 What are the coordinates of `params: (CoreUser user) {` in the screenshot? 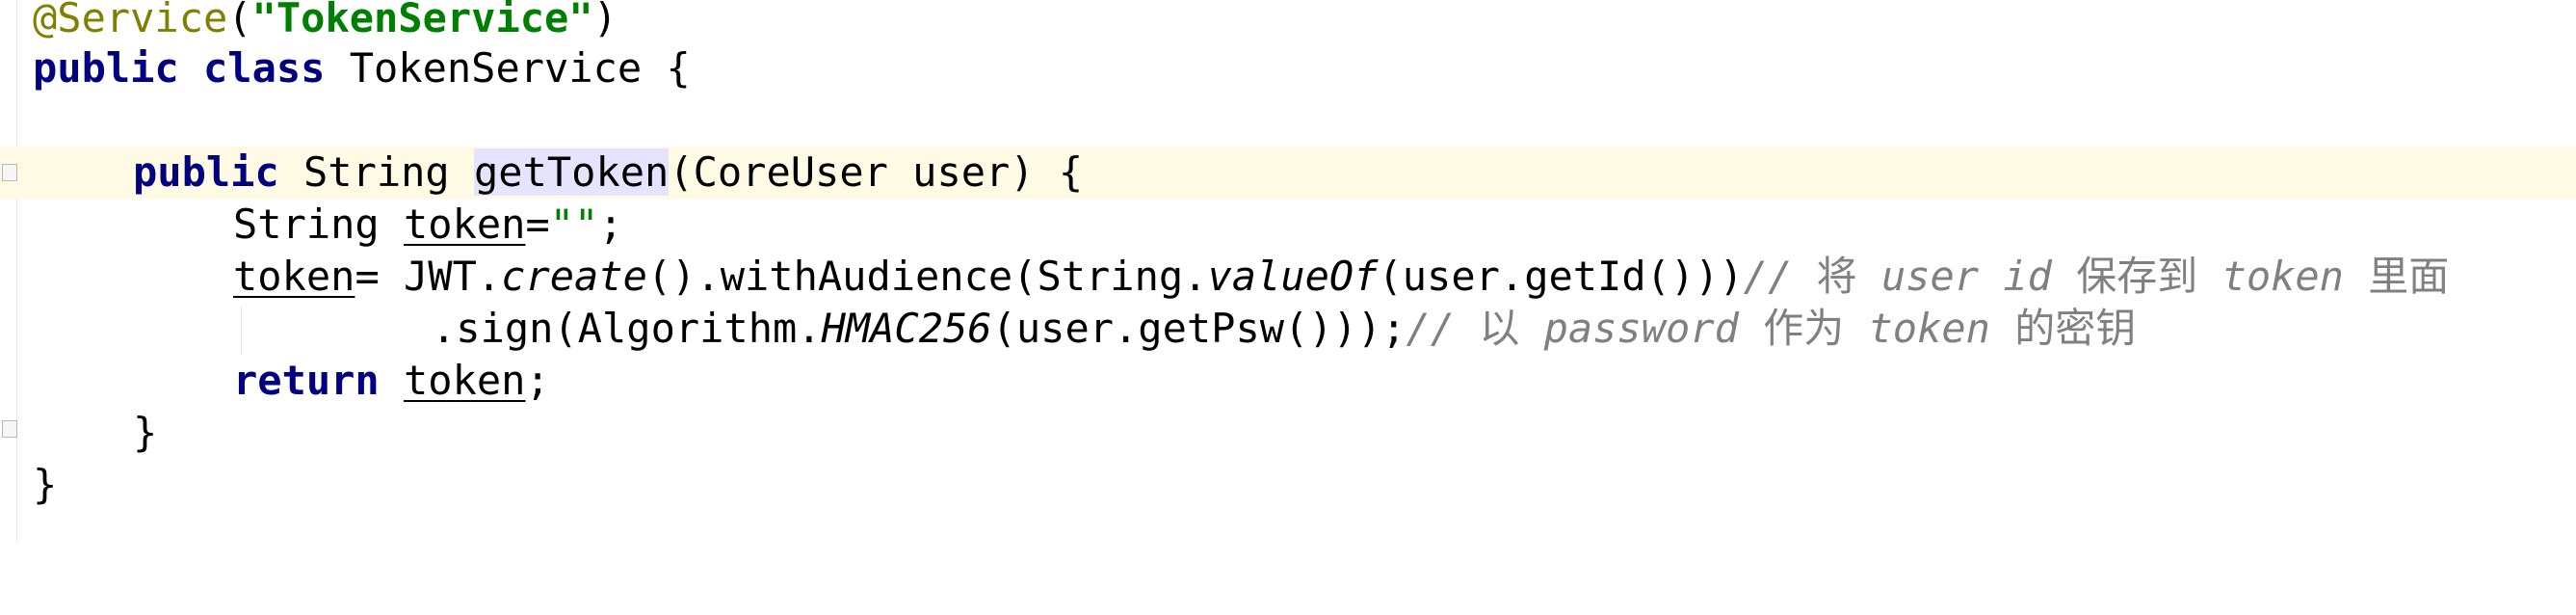 It's located at (877, 172).